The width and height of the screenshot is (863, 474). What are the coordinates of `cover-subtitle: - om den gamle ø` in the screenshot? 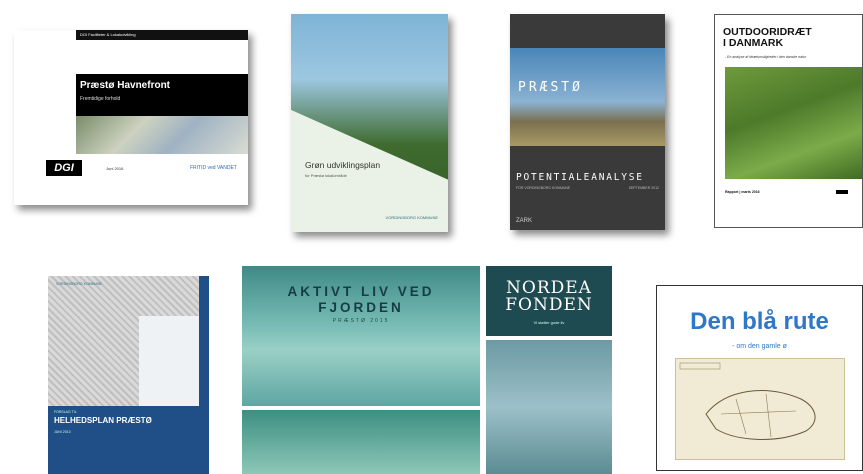 It's located at (759, 346).